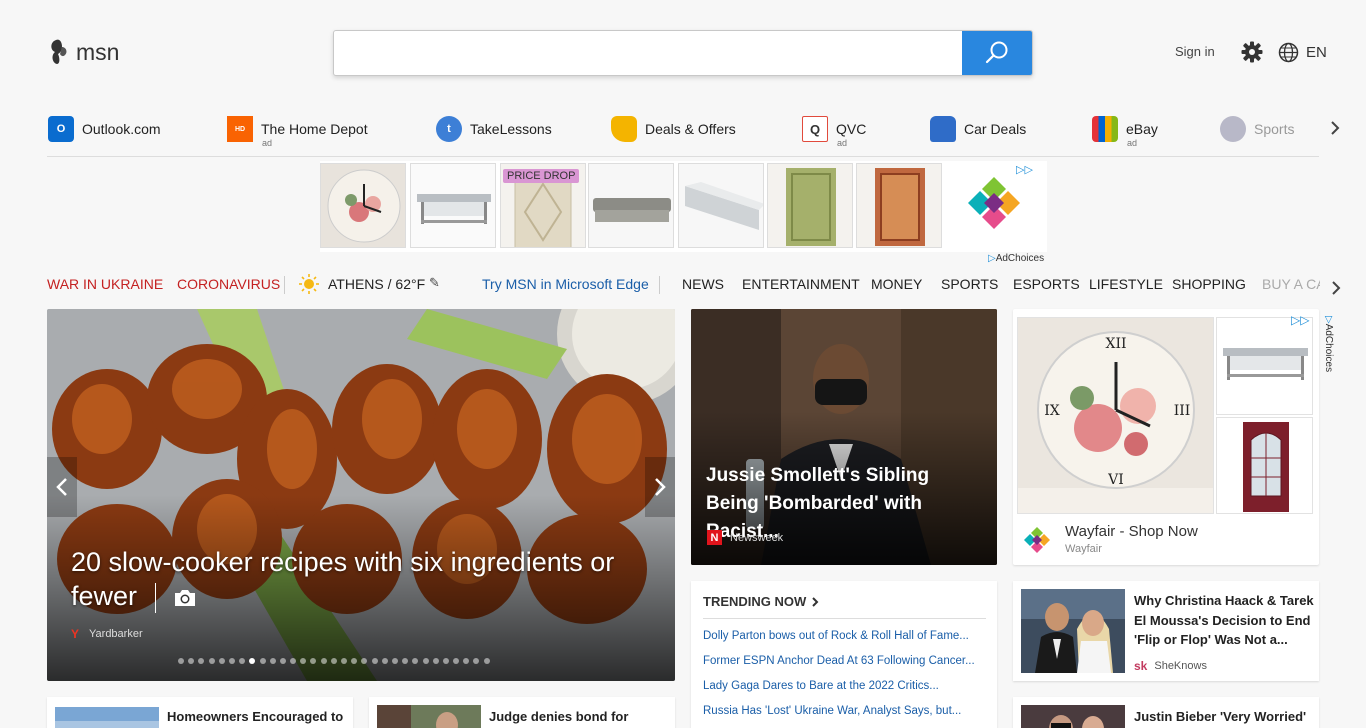 The width and height of the screenshot is (1366, 728). What do you see at coordinates (624, 129) in the screenshot?
I see `tag-icon` at bounding box center [624, 129].